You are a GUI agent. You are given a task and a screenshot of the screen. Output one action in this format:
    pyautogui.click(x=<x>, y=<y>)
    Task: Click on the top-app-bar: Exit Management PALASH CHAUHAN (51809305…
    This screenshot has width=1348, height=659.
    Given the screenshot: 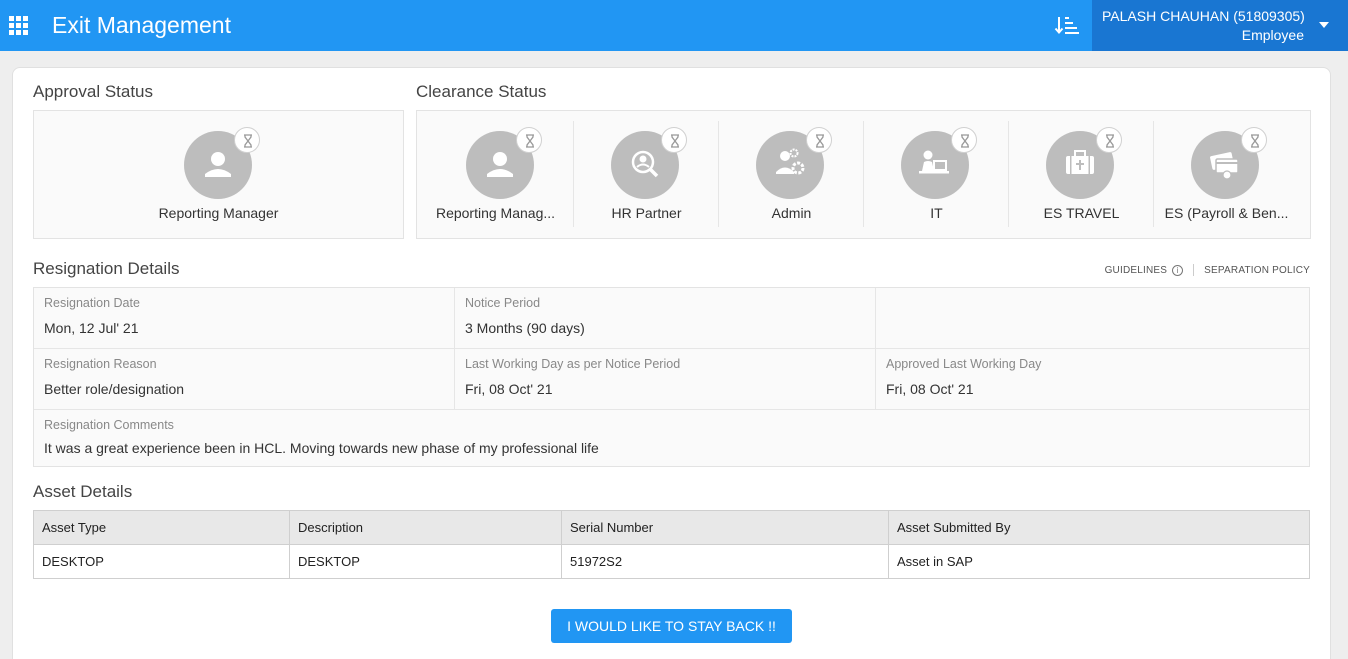 What is the action you would take?
    pyautogui.click(x=674, y=25)
    